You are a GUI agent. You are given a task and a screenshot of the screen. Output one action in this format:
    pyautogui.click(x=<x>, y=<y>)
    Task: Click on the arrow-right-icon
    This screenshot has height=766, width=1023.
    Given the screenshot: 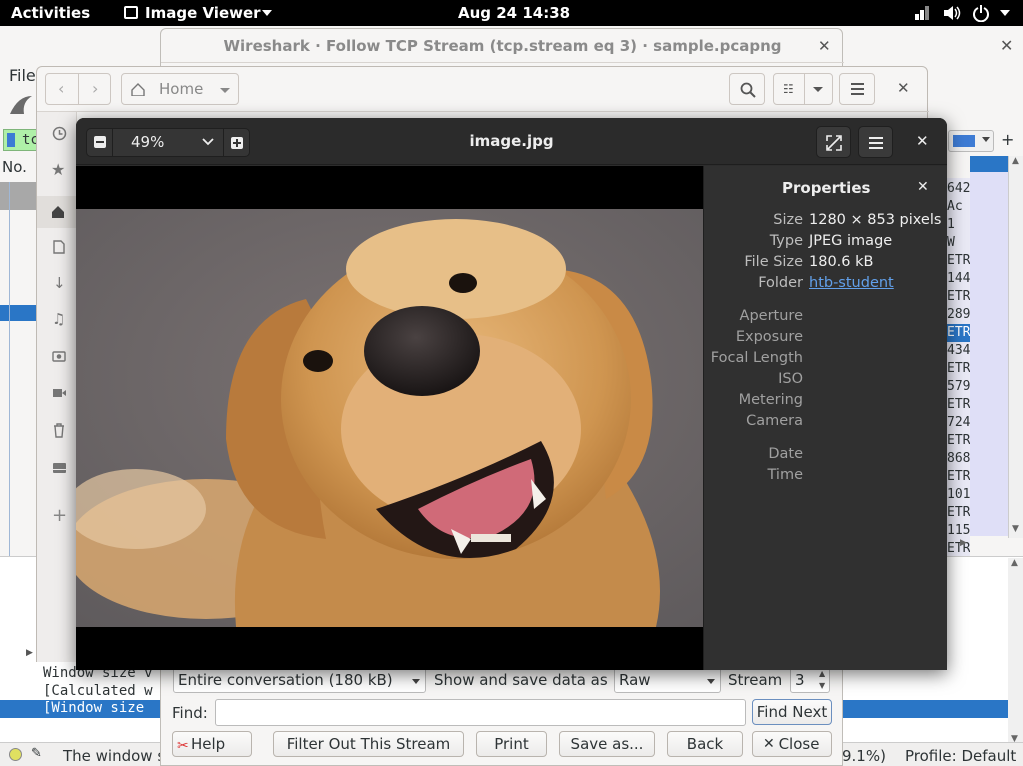 What is the action you would take?
    pyautogui.click(x=964, y=141)
    